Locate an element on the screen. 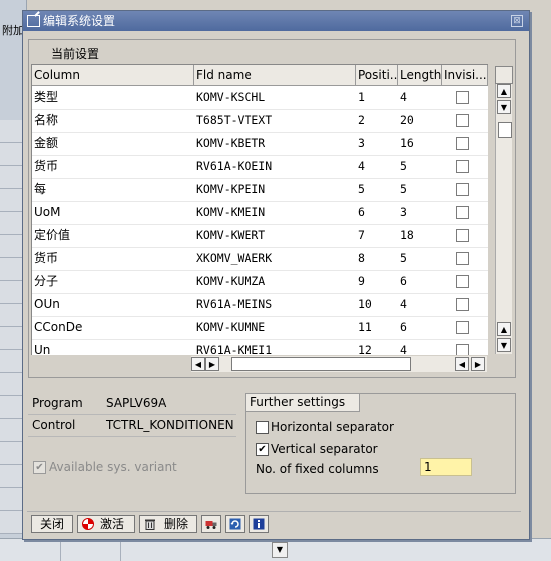  scroll-page-up-icon: ▲ is located at coordinates (504, 329).